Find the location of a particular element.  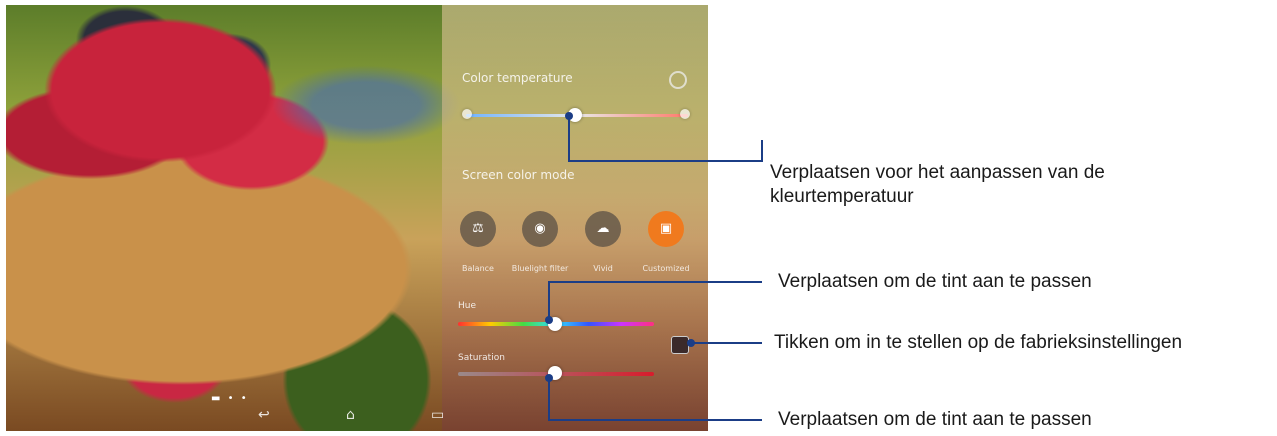

callout-saturation: Verplaatsen om de tint aan te passen is located at coordinates (935, 419).